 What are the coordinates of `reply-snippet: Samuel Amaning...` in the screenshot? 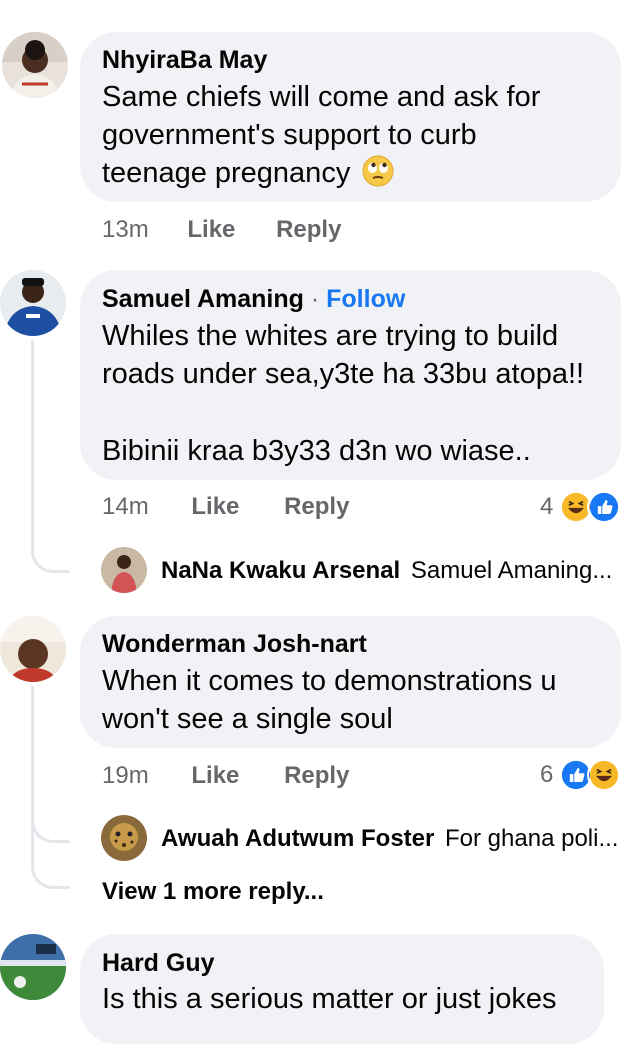 It's located at (511, 570).